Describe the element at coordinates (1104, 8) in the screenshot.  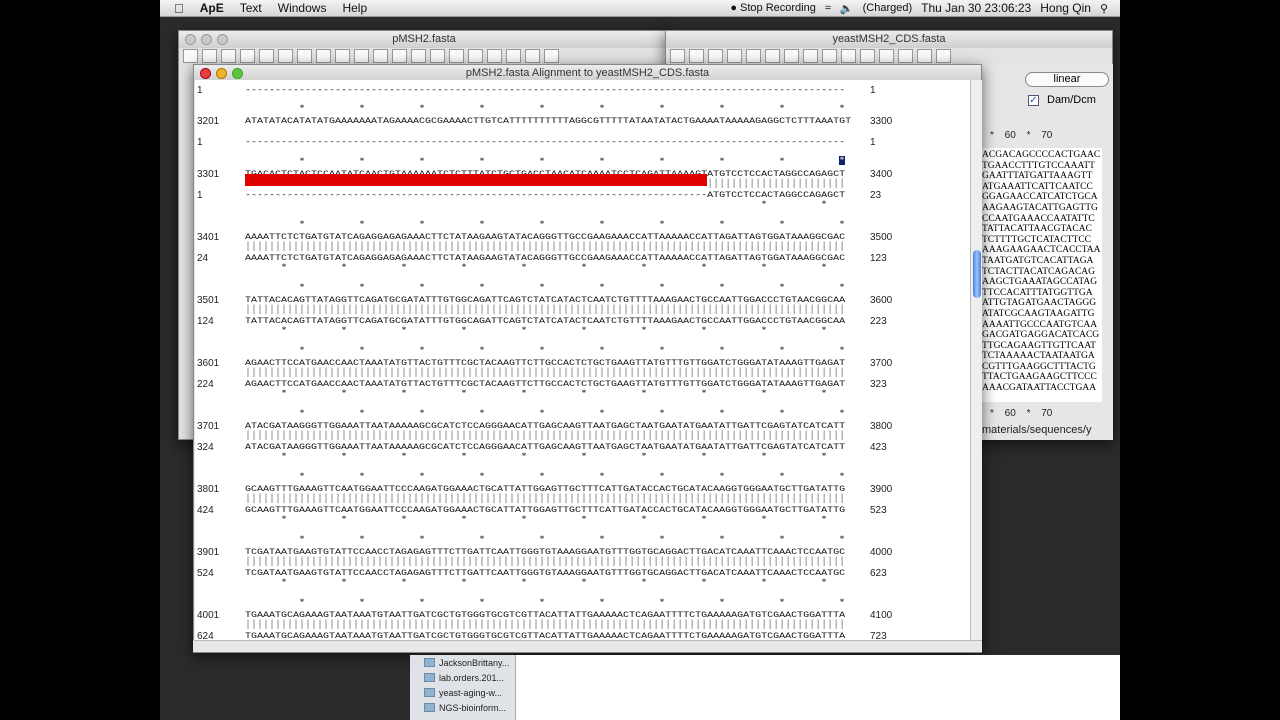
I see `spotlight-search-icon: ⚲` at that location.